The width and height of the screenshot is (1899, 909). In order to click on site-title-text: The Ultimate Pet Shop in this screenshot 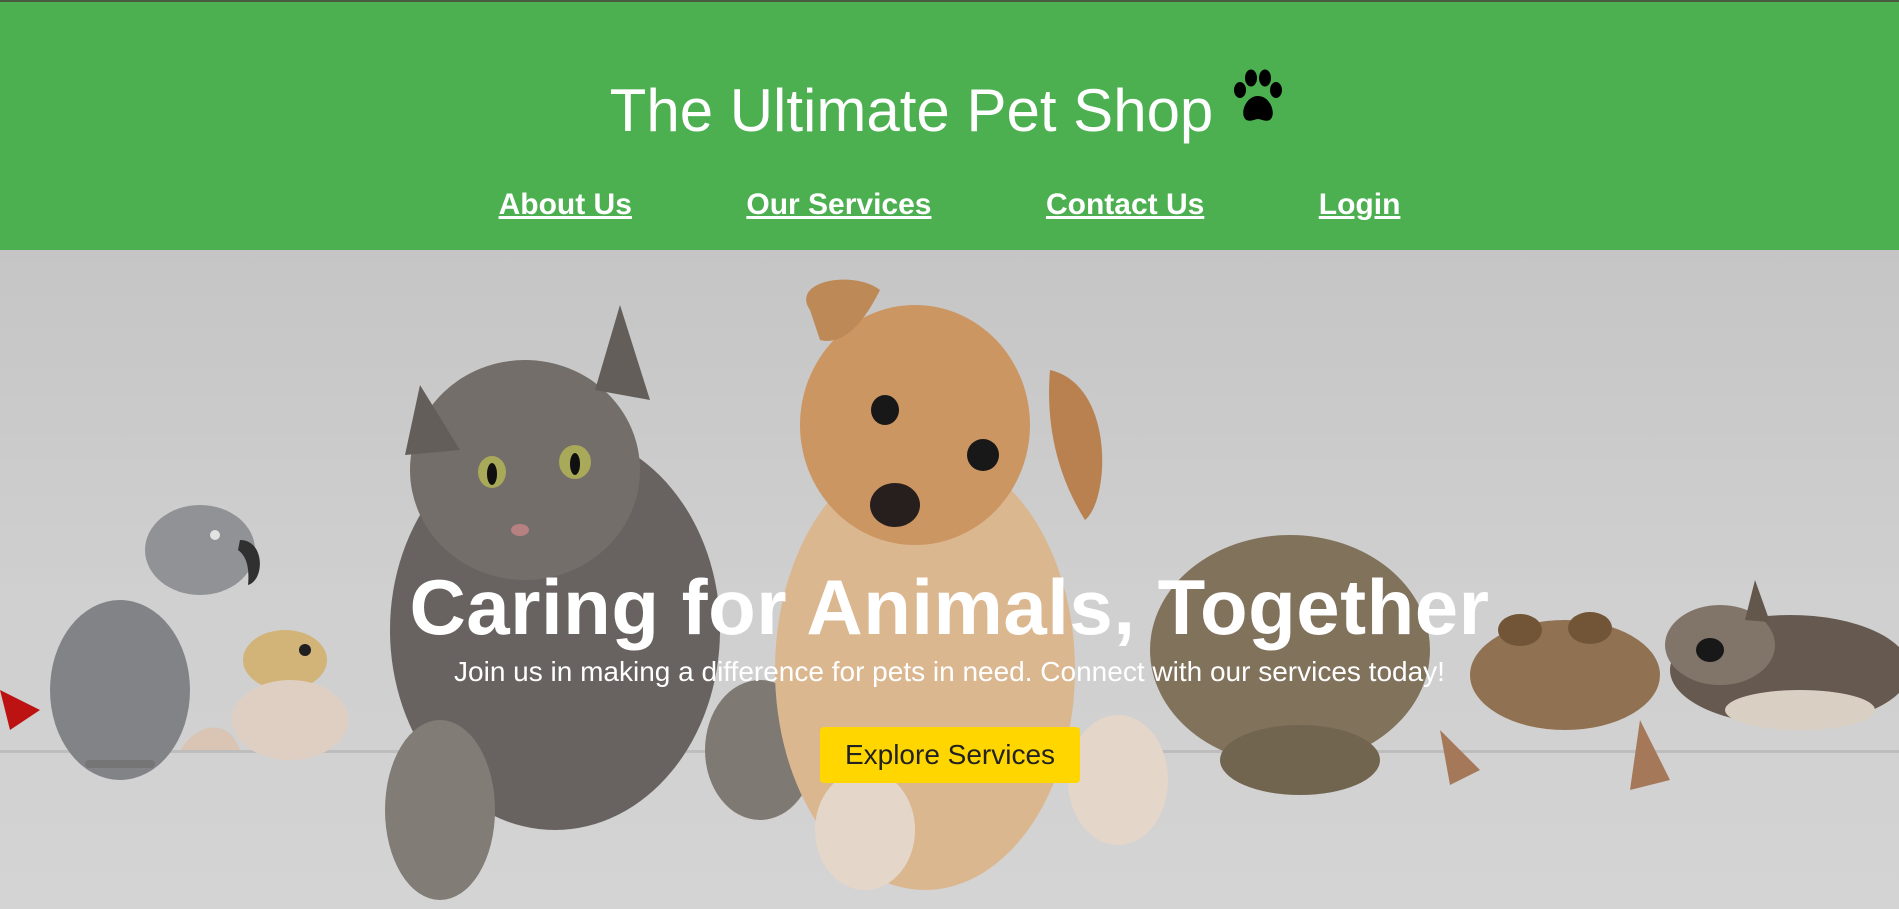, I will do `click(911, 110)`.